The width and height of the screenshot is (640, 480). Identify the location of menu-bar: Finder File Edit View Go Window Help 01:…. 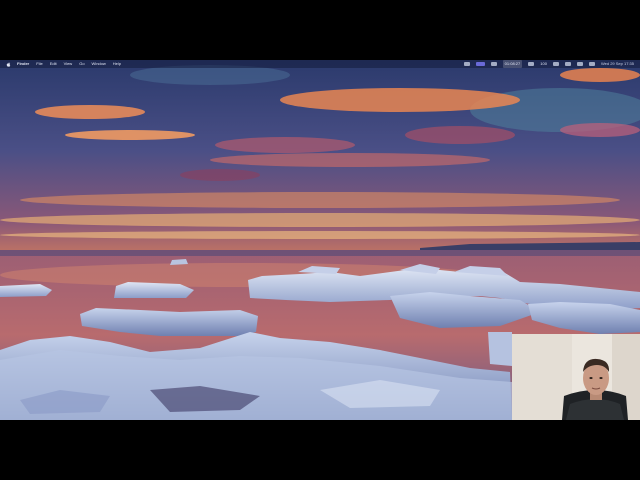
(320, 64).